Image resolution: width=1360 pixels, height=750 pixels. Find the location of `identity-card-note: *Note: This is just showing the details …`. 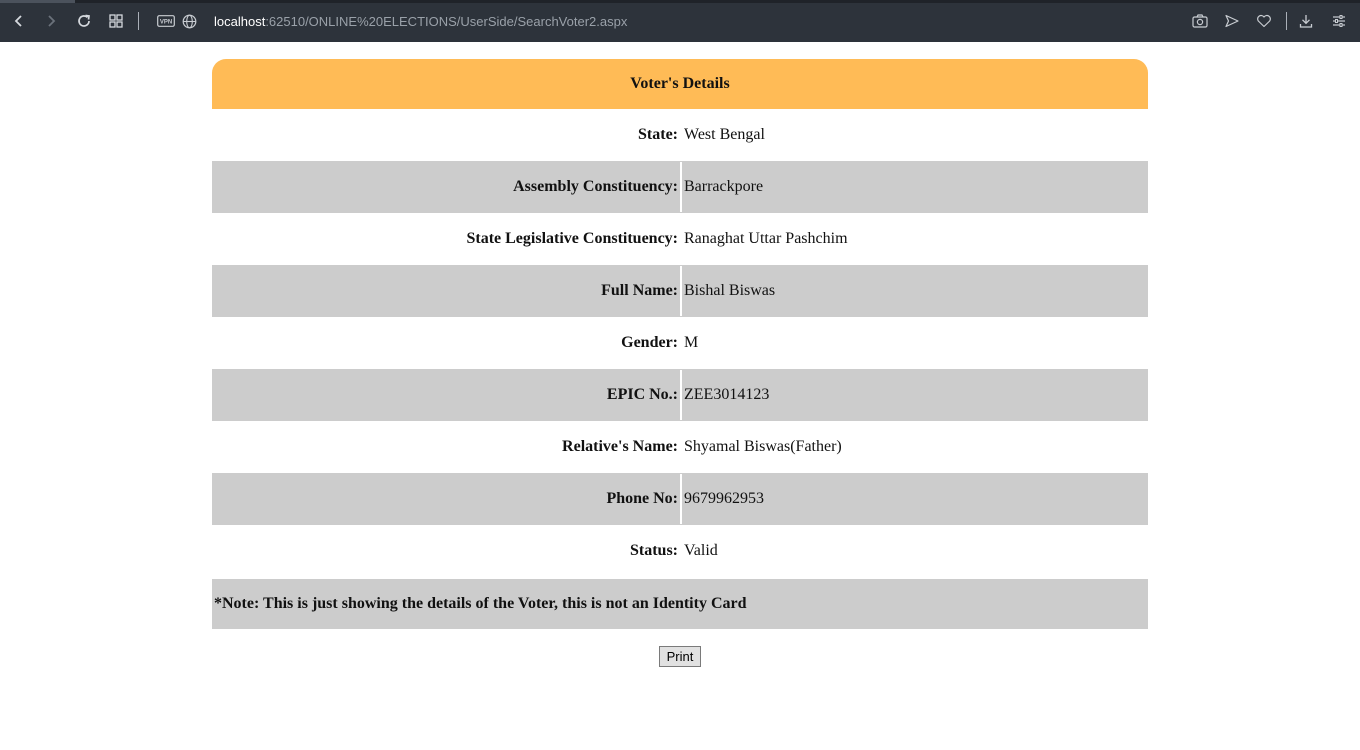

identity-card-note: *Note: This is just showing the details … is located at coordinates (680, 604).